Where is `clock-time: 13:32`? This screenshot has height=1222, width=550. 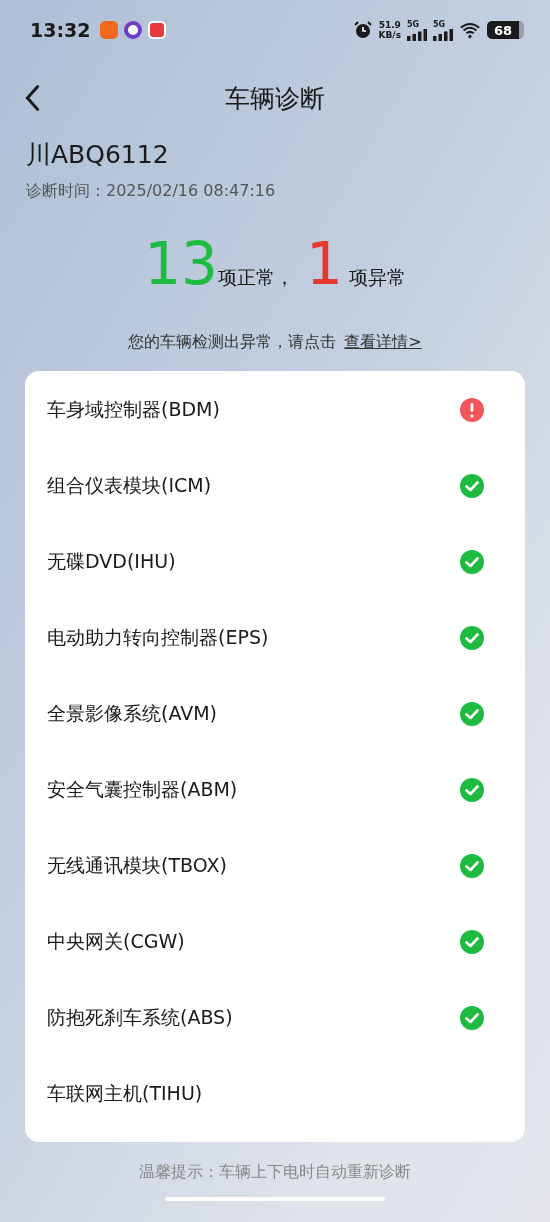
clock-time: 13:32 is located at coordinates (60, 30).